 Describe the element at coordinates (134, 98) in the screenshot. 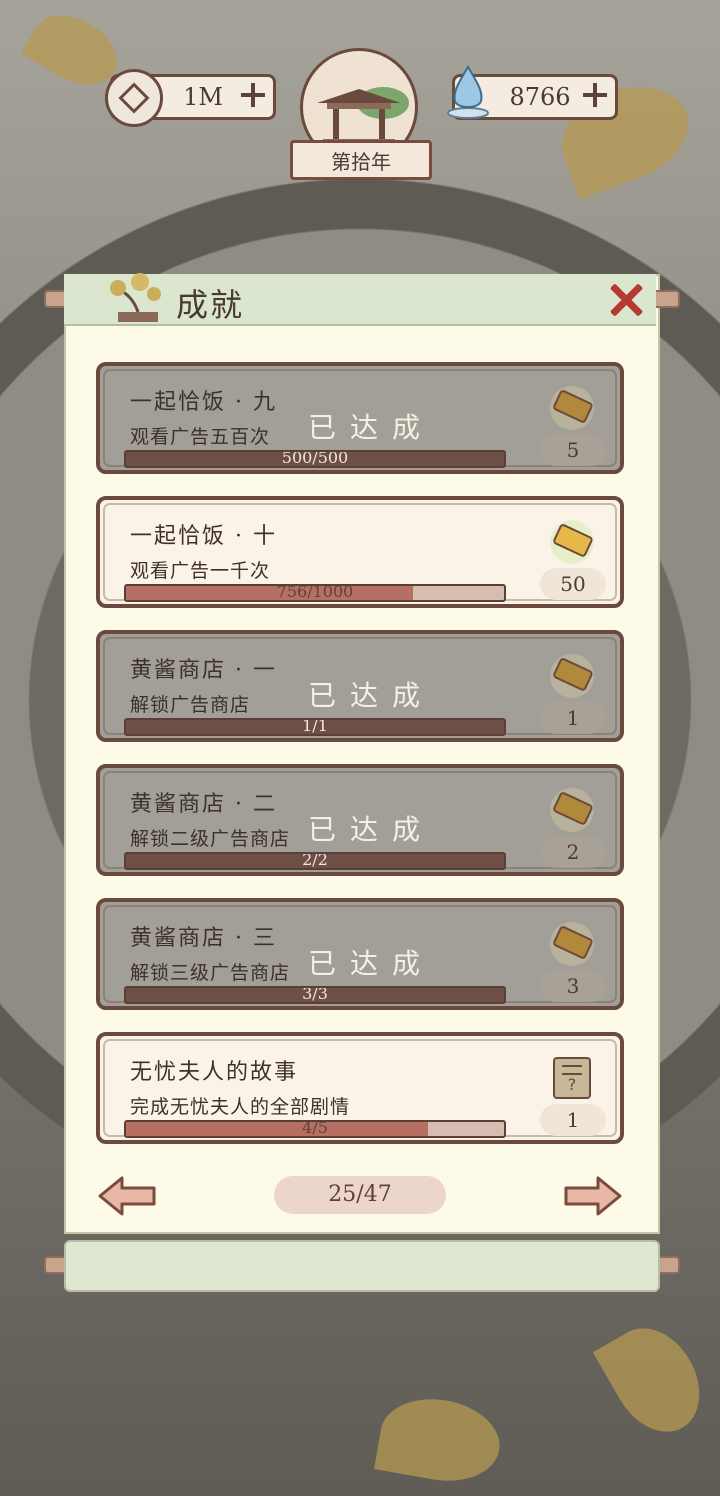

I see `coin-icon` at that location.